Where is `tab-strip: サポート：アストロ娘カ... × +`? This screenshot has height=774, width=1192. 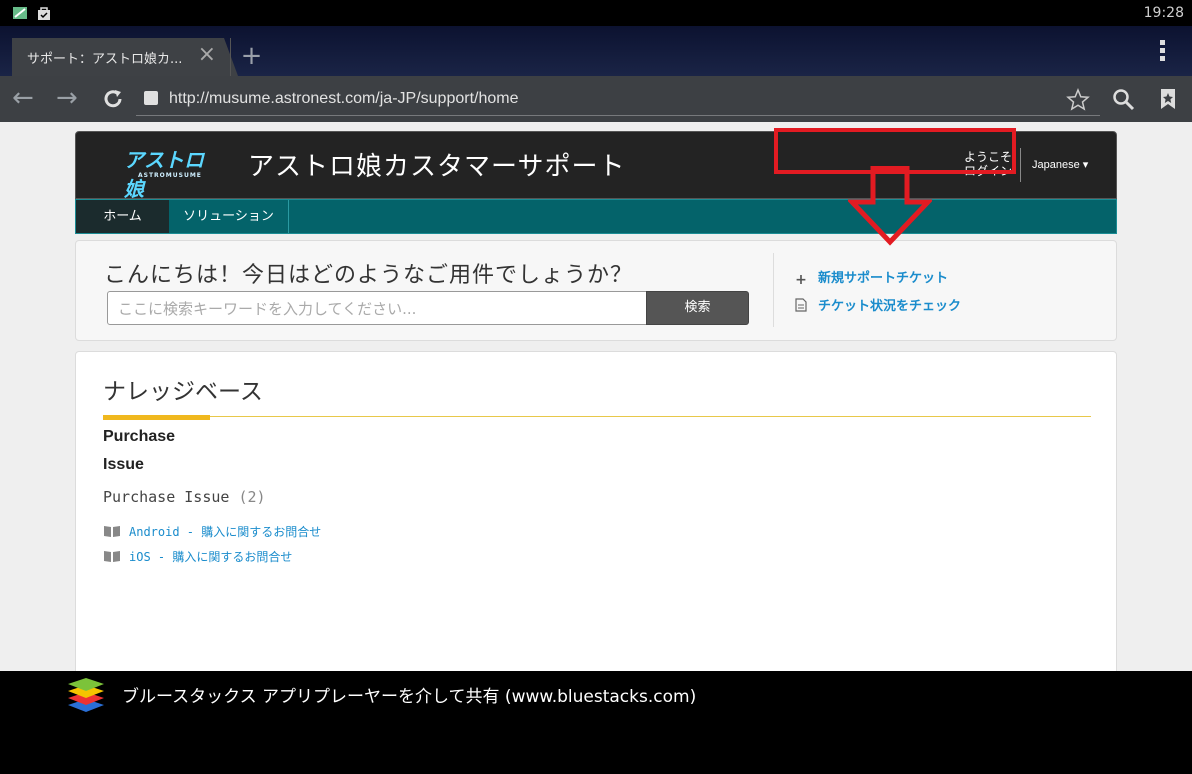
tab-strip: サポート：アストロ娘カ... × + is located at coordinates (596, 51).